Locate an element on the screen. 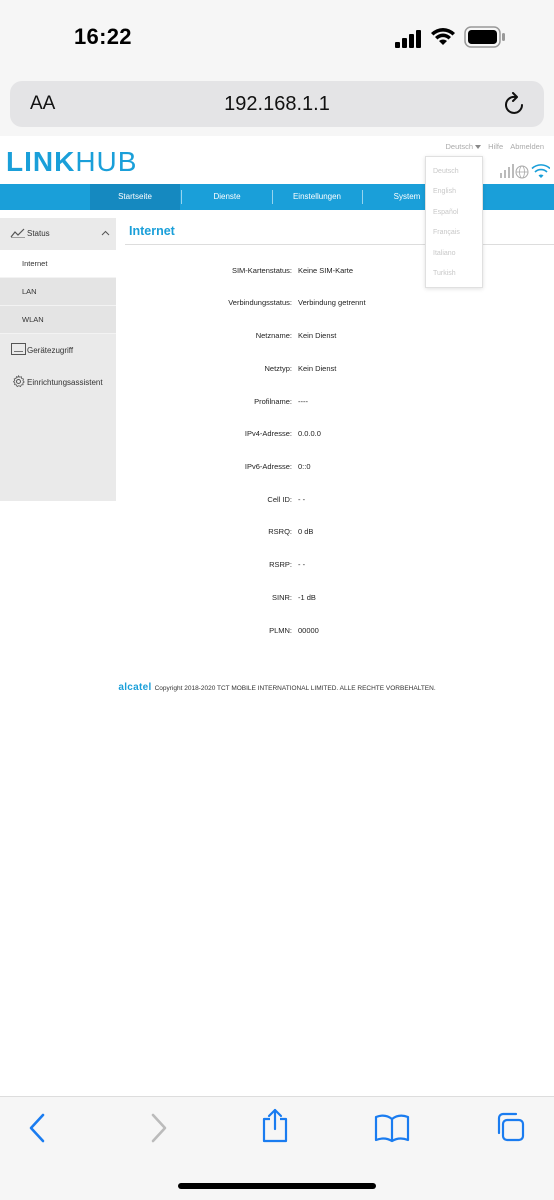 The height and width of the screenshot is (1200, 554). info-label: Verbindungsstatus: is located at coordinates (260, 302).